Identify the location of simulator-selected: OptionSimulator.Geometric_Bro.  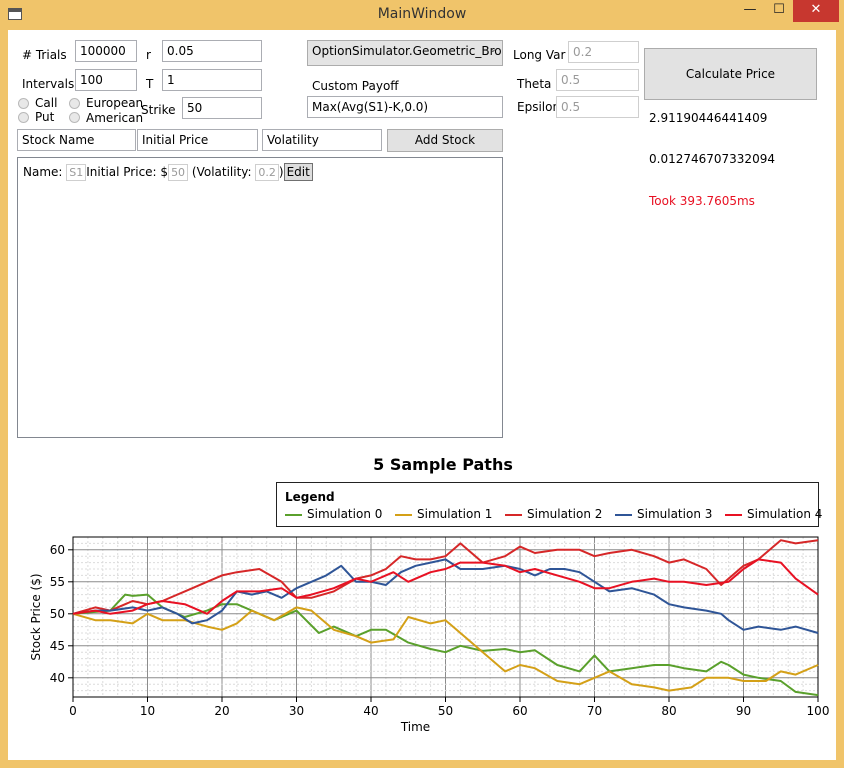
(407, 51).